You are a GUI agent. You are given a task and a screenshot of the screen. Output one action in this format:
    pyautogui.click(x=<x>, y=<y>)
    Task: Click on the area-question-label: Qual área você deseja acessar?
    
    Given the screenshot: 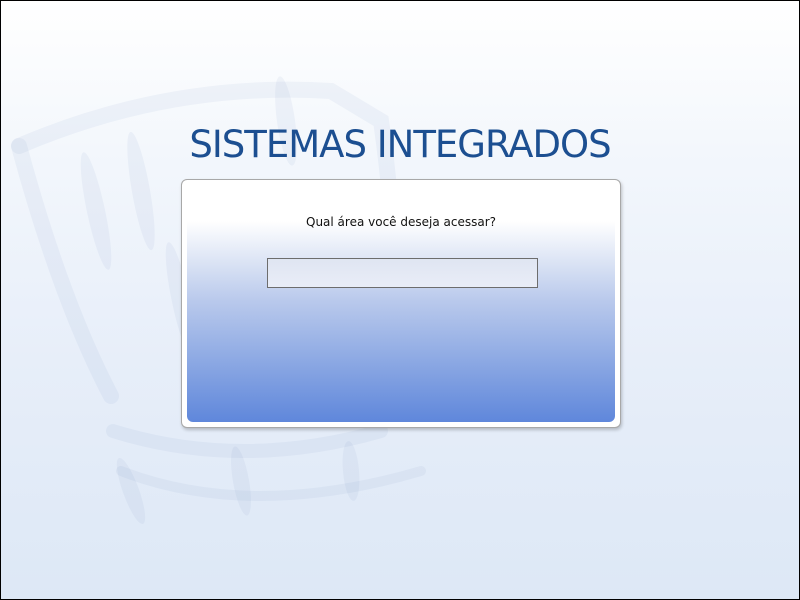 What is the action you would take?
    pyautogui.click(x=401, y=222)
    